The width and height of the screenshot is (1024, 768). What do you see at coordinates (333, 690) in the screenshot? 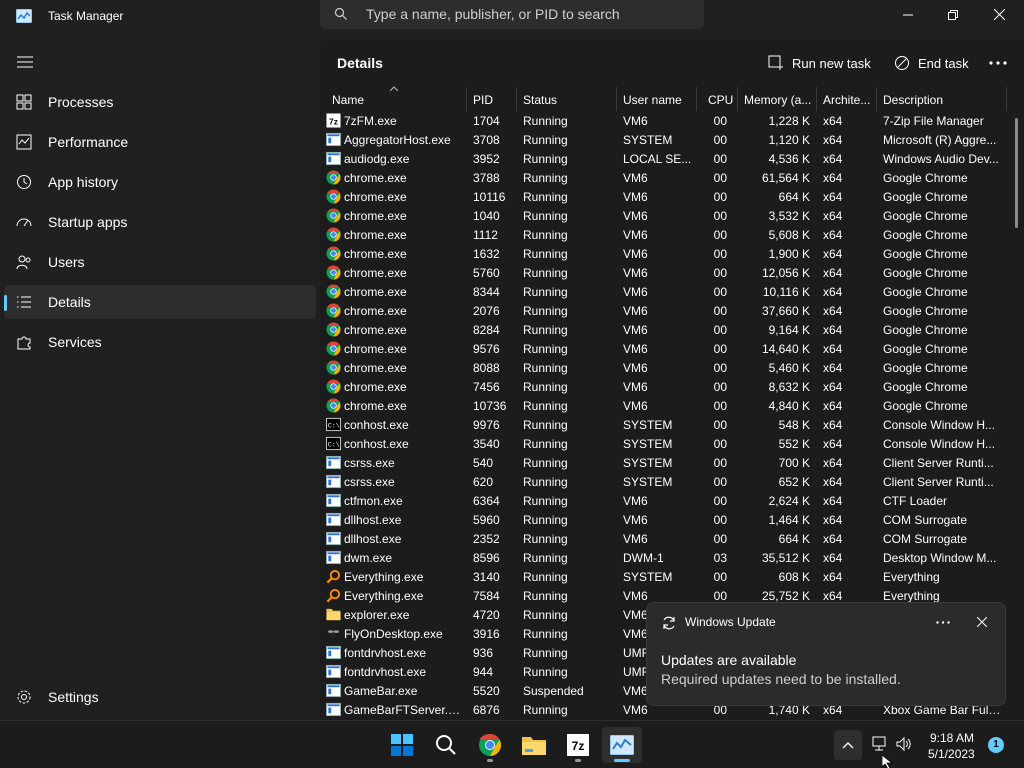
I see `application-icon` at bounding box center [333, 690].